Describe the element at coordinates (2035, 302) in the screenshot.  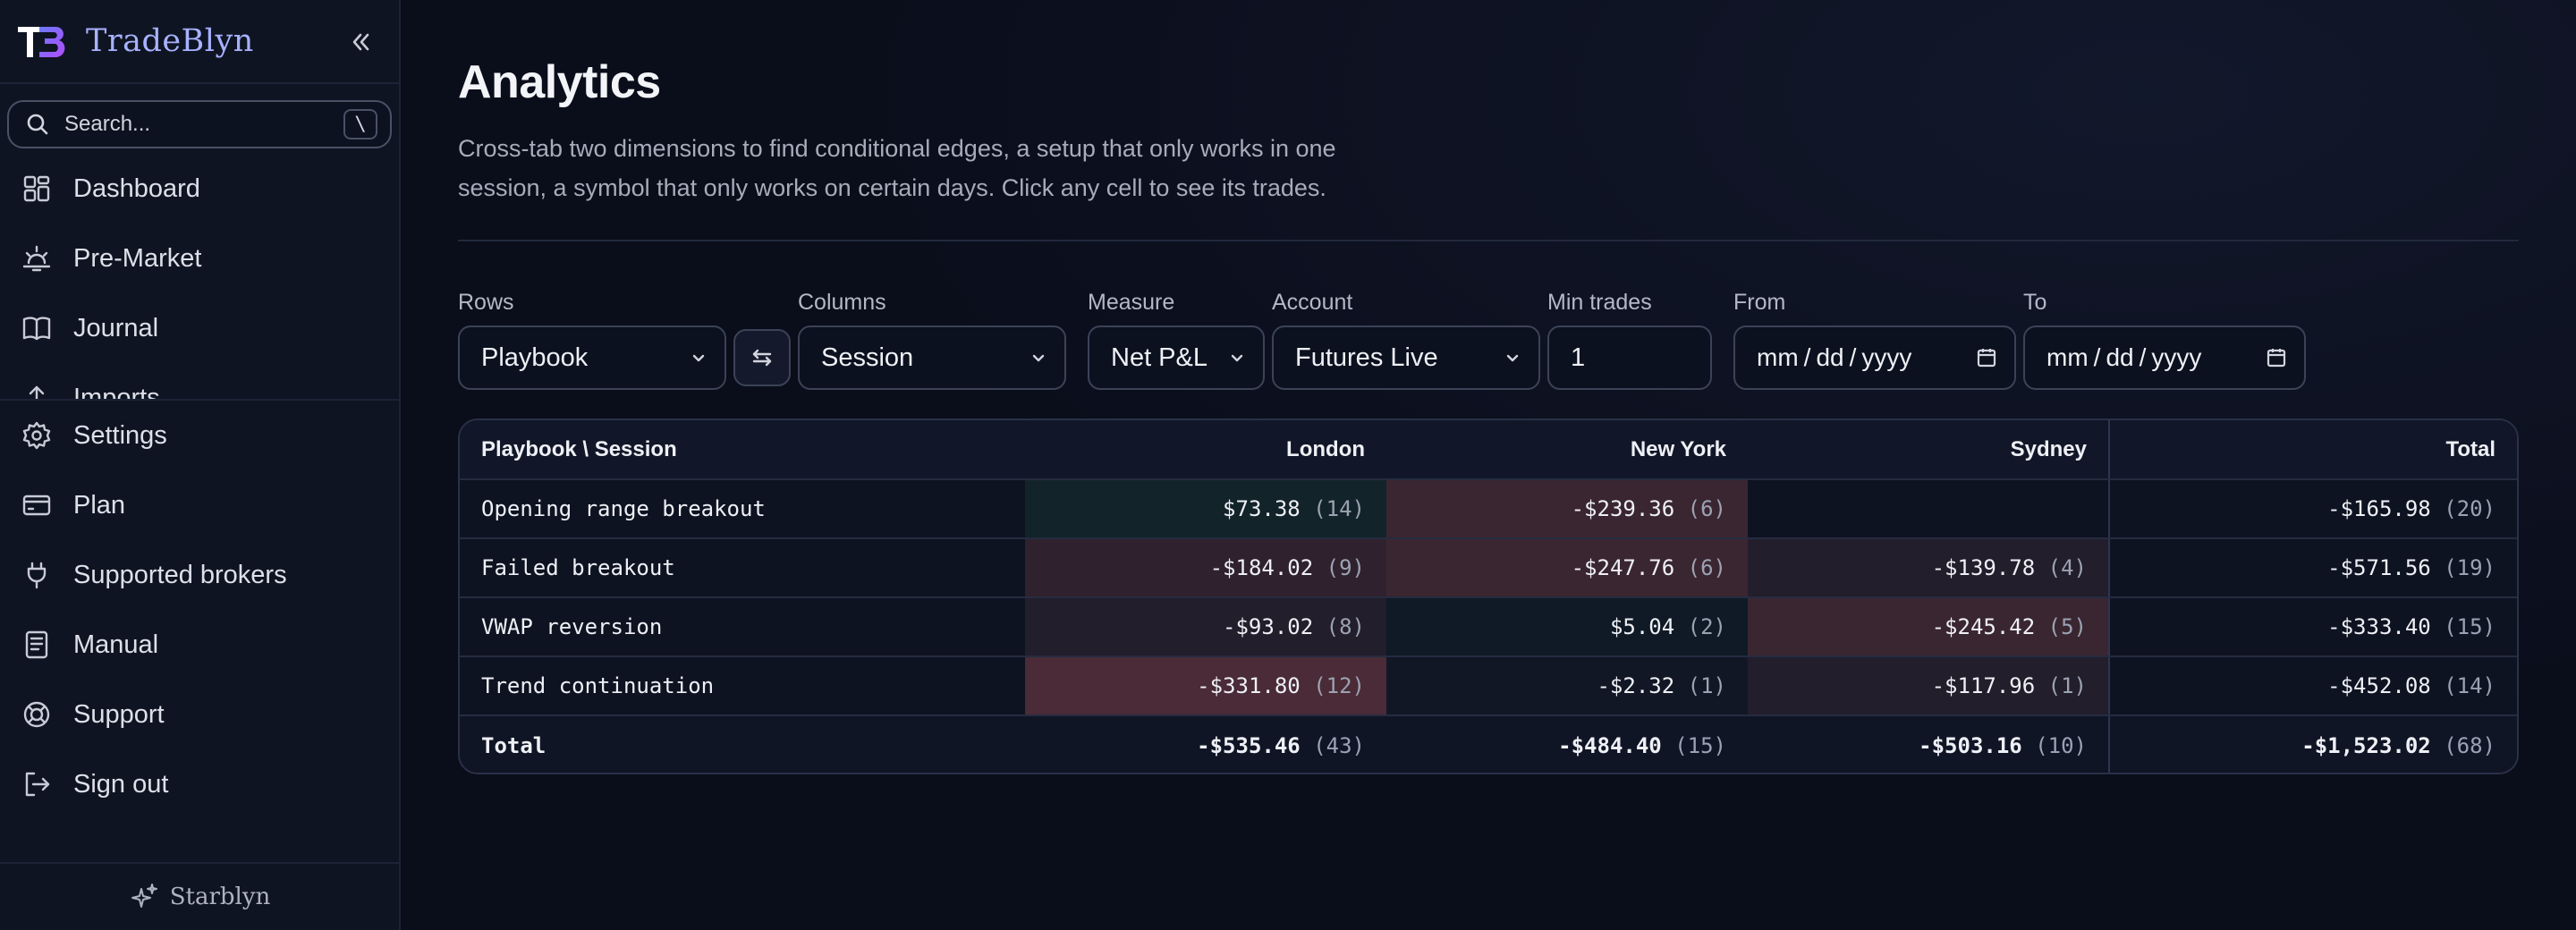
I see `to-label: To` at that location.